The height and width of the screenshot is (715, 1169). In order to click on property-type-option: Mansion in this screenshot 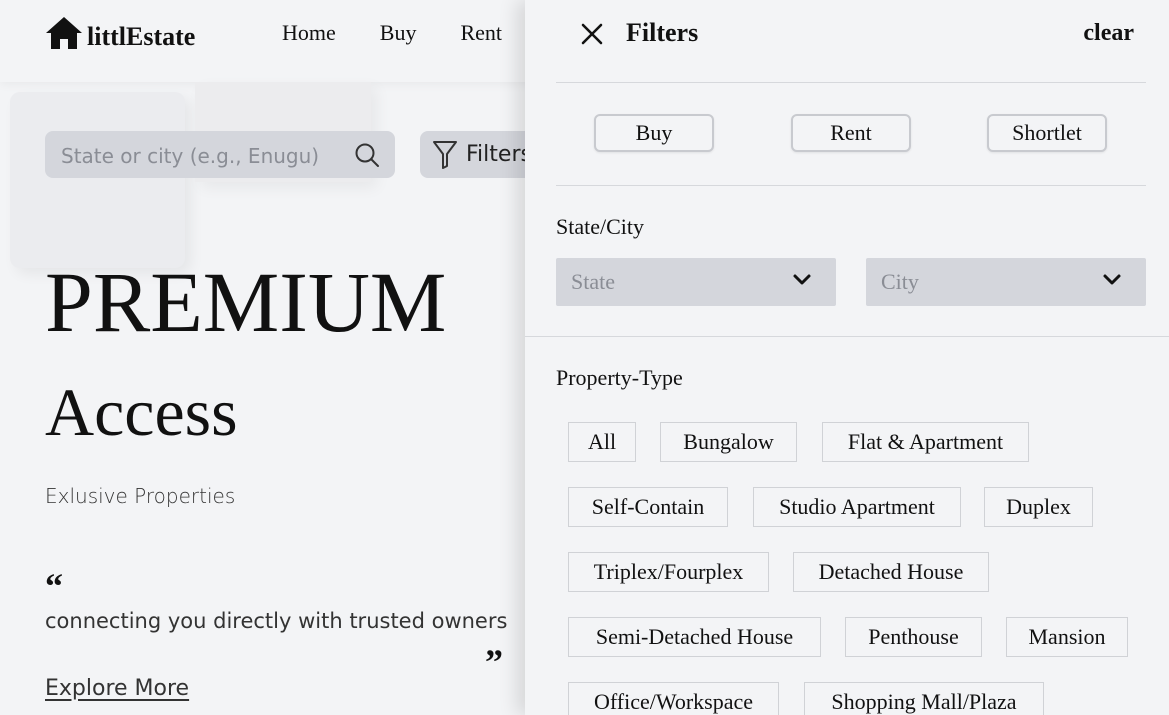, I will do `click(1067, 637)`.